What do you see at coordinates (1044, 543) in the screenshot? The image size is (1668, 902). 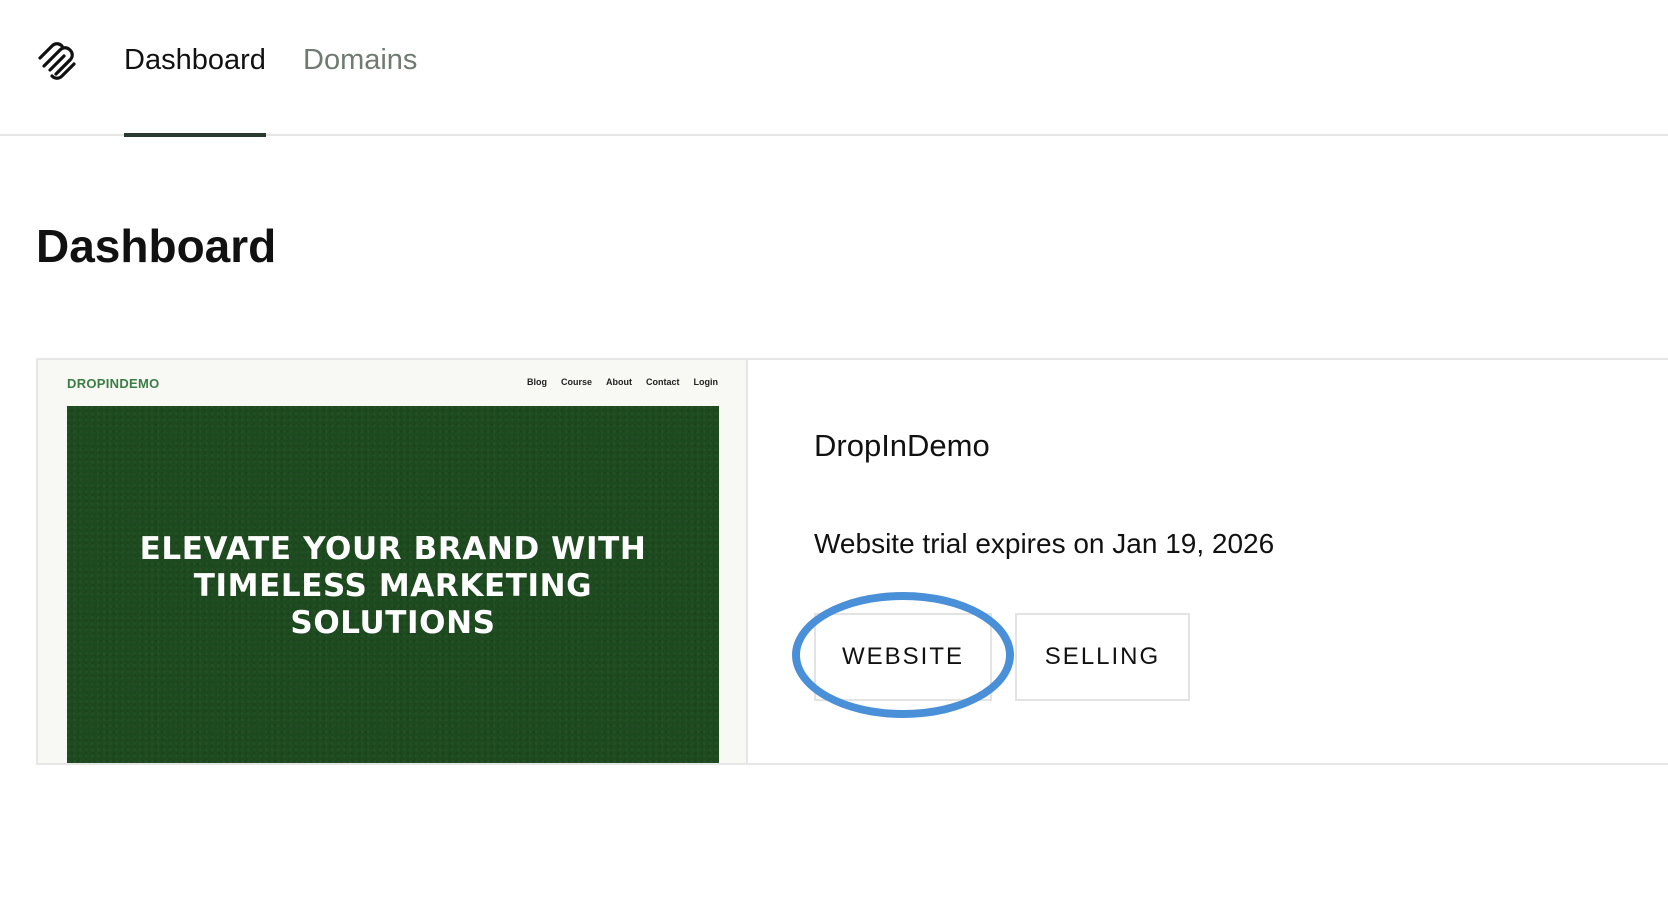 I see `trial-status-text: Website trial expires on Jan 19, 2026` at bounding box center [1044, 543].